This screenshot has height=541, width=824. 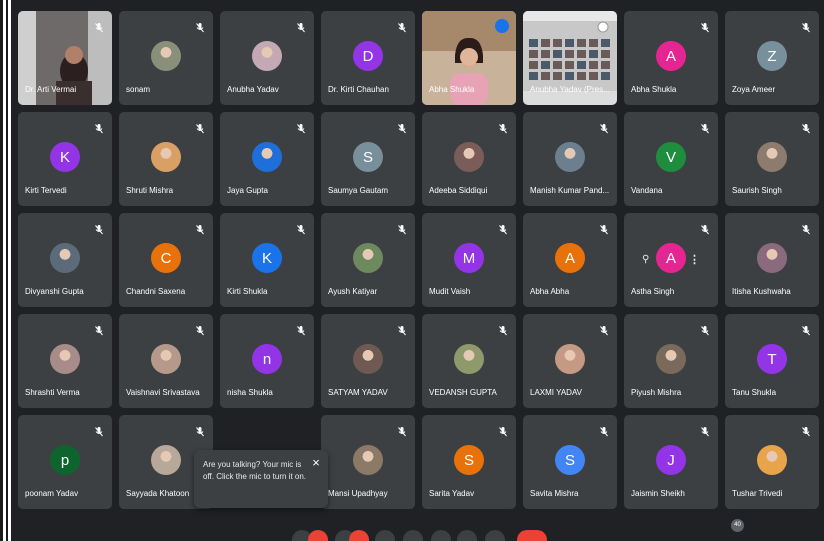 I want to click on captions-button, so click(x=385, y=535).